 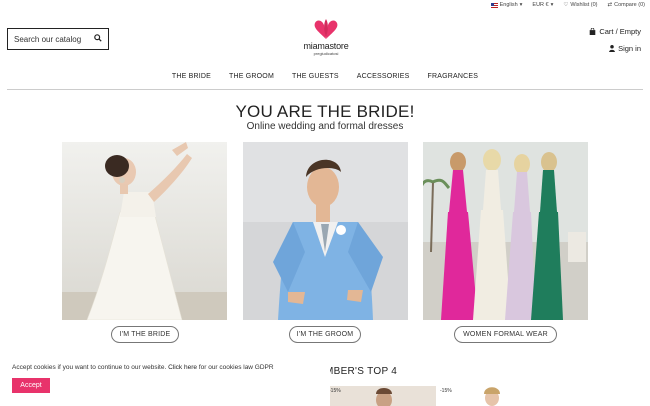 What do you see at coordinates (31, 385) in the screenshot?
I see `accept-cookies-button: Accept` at bounding box center [31, 385].